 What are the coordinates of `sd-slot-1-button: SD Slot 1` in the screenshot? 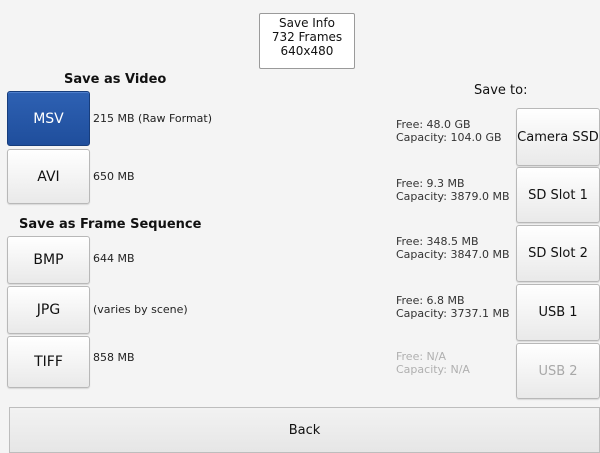 It's located at (558, 195).